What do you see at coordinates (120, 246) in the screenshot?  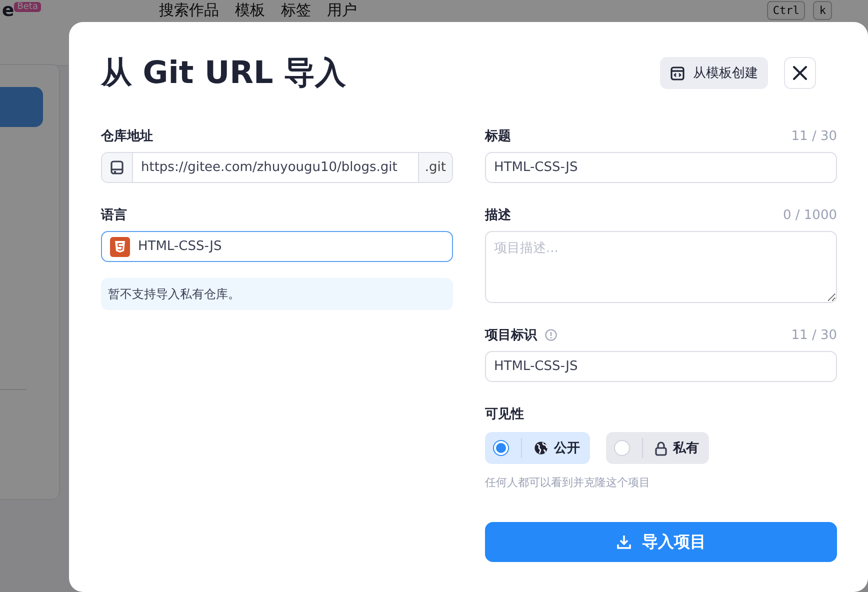 I see `html5-icon` at bounding box center [120, 246].